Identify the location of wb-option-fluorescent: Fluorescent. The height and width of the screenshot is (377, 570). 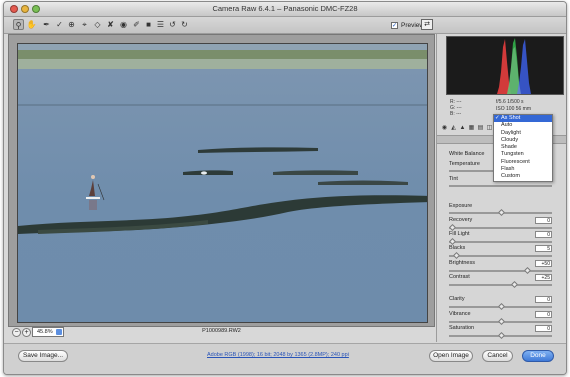
(523, 162).